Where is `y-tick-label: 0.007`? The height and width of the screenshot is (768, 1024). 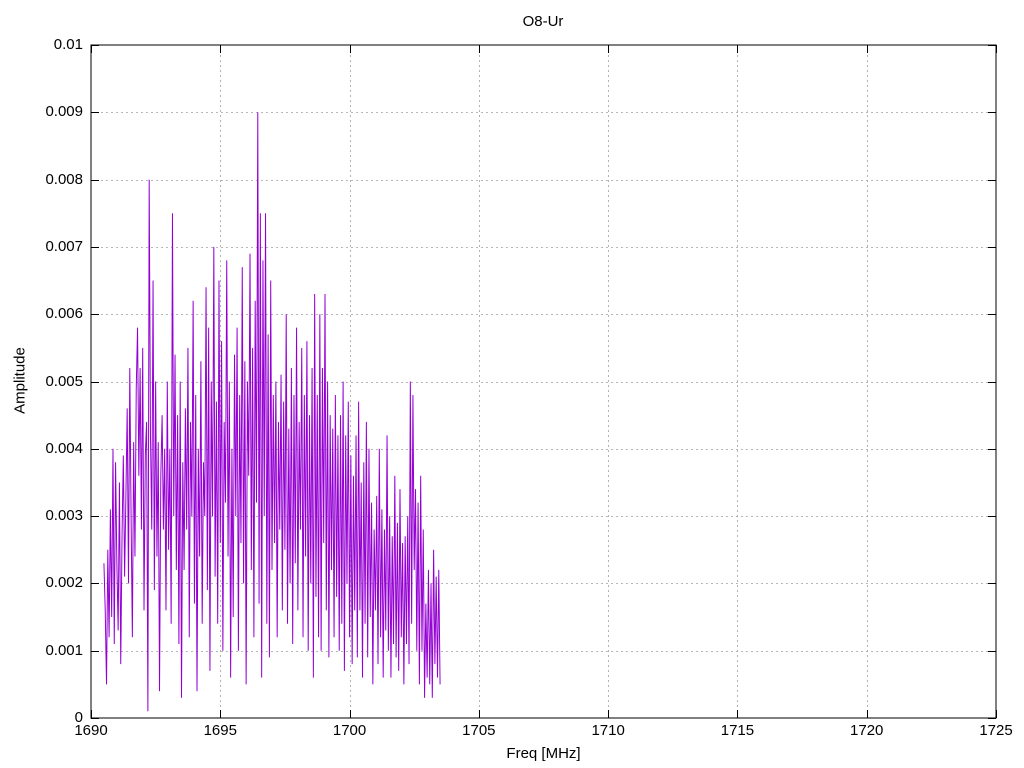 y-tick-label: 0.007 is located at coordinates (64, 246).